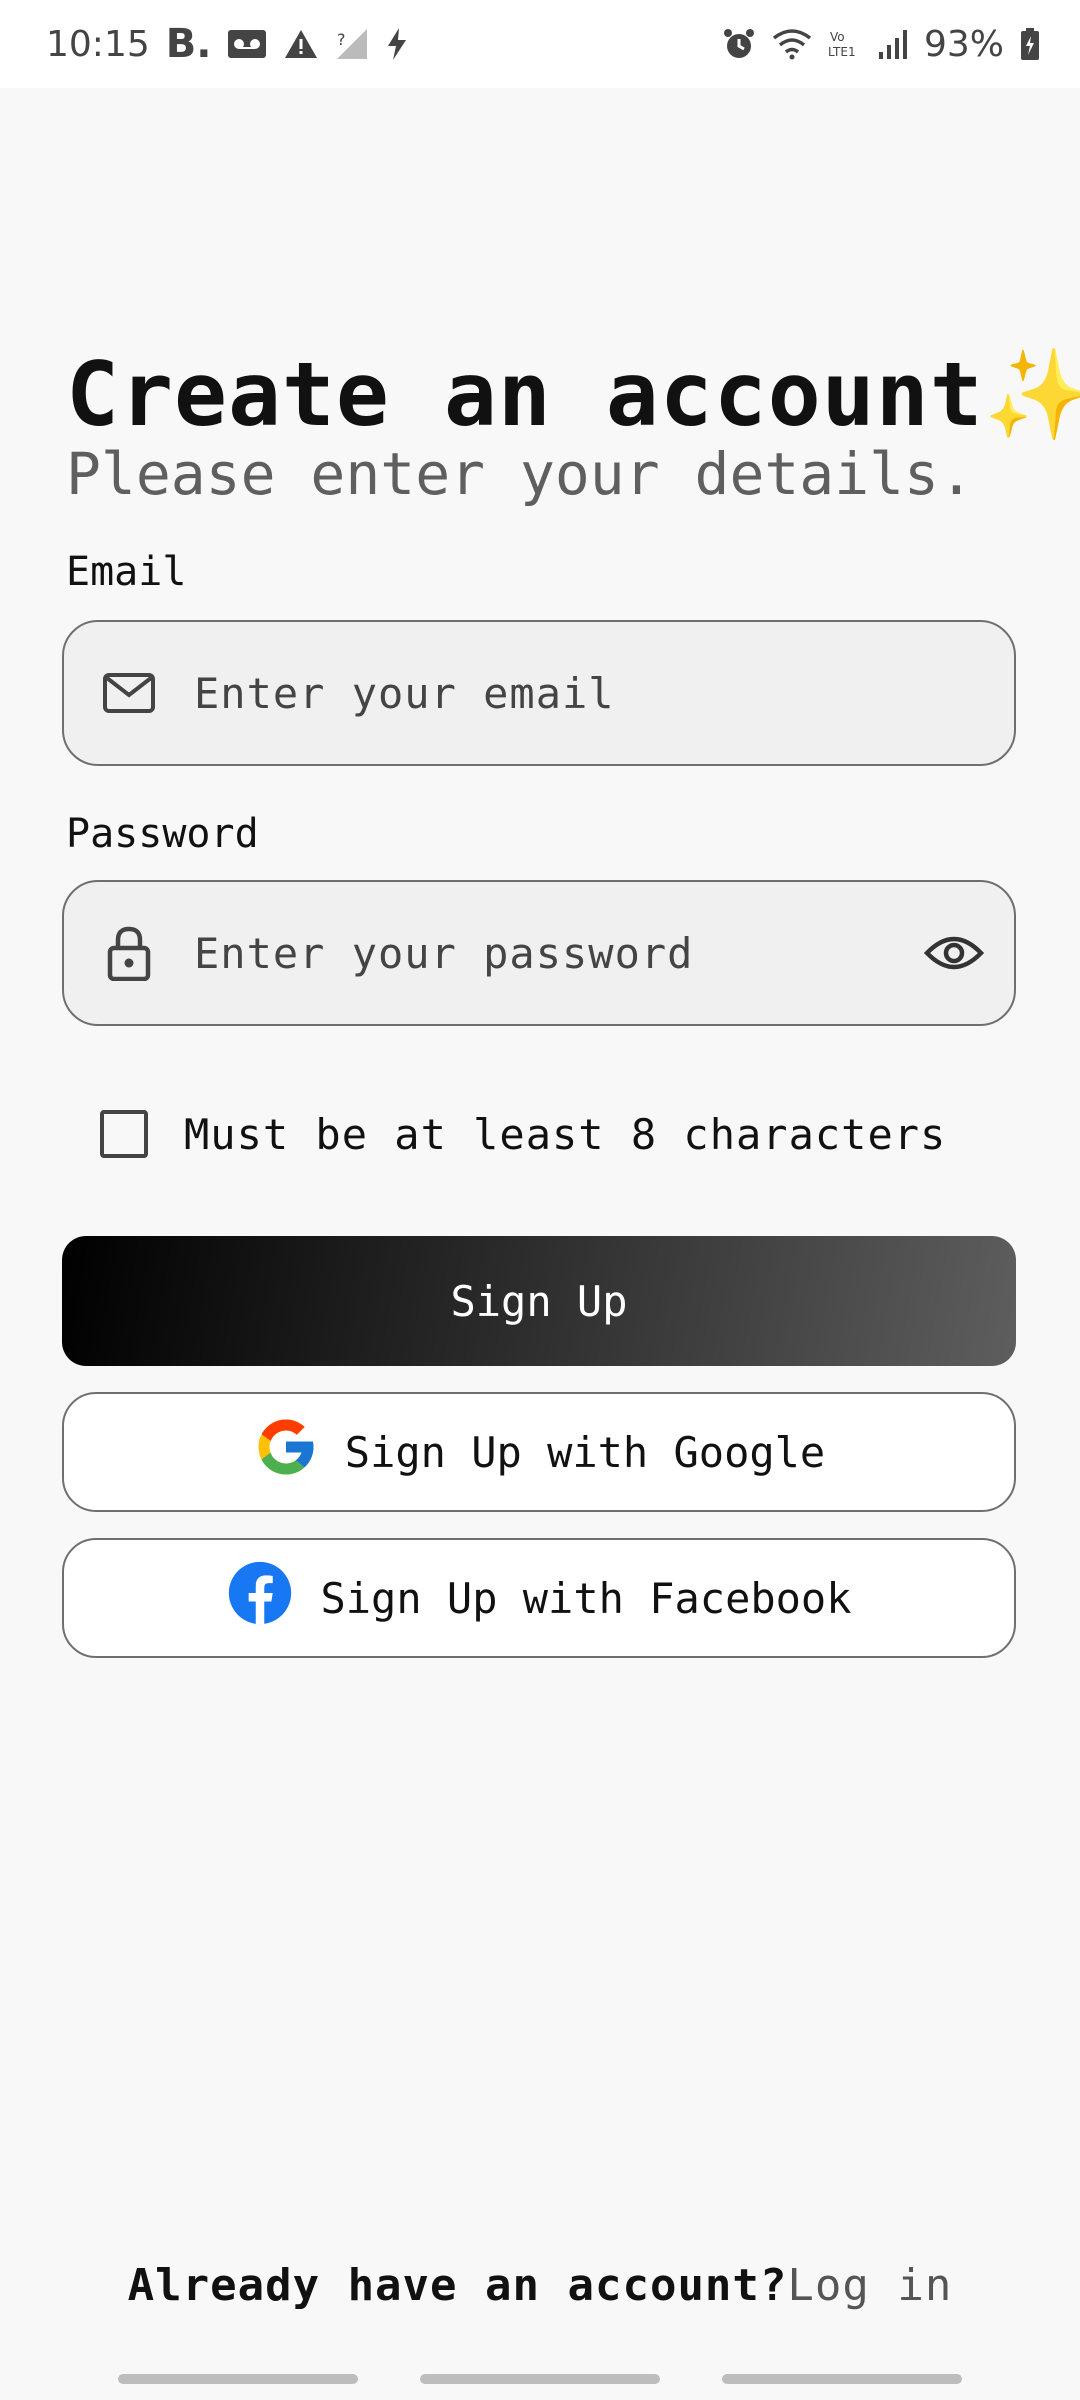 The width and height of the screenshot is (1080, 2400). Describe the element at coordinates (893, 44) in the screenshot. I see `signal-icon` at that location.